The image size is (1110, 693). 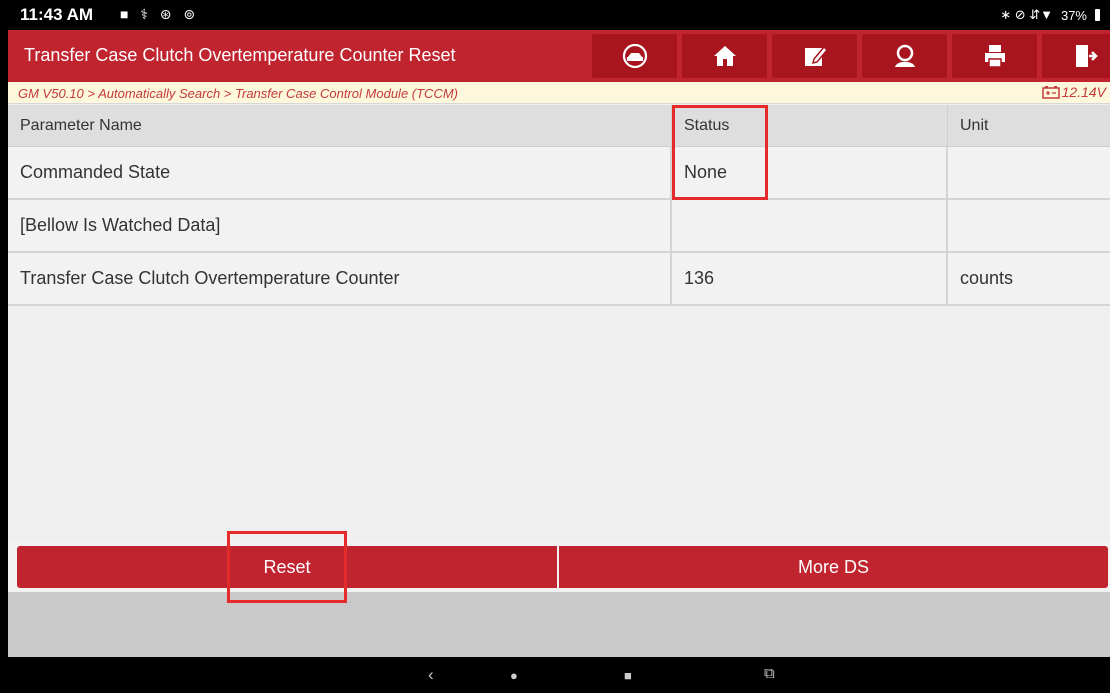 I want to click on row-parameter-name: [Bellow Is Watched Data], so click(x=340, y=225).